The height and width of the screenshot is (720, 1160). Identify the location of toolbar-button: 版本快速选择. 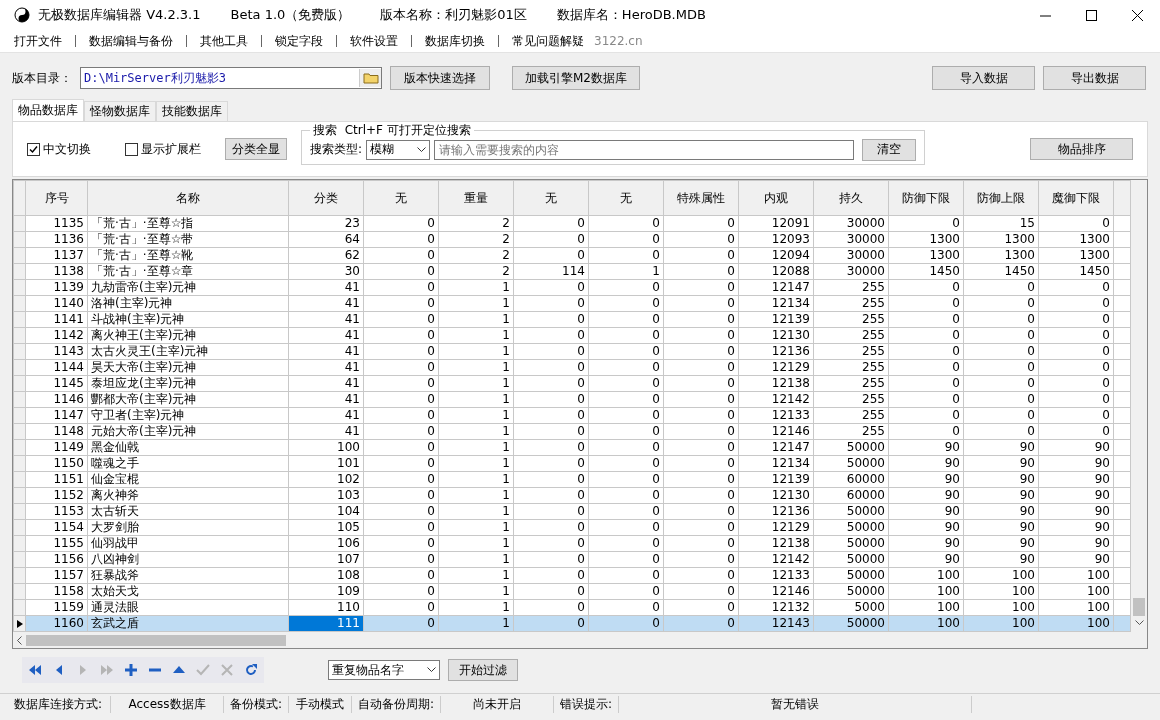
(440, 78).